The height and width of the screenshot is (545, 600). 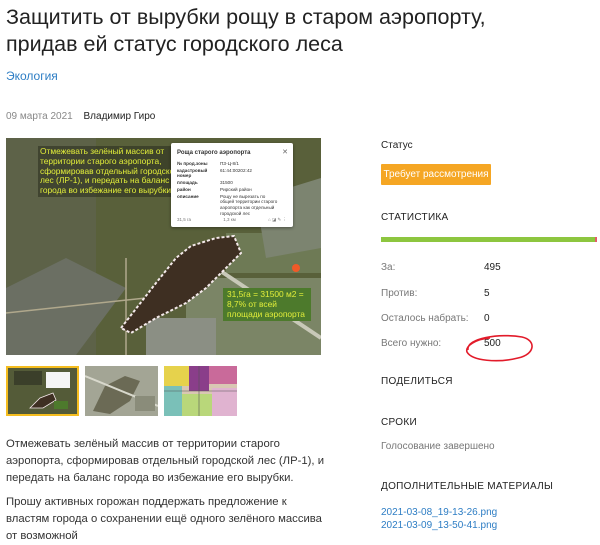 What do you see at coordinates (32, 76) in the screenshot?
I see `category-link: Экология` at bounding box center [32, 76].